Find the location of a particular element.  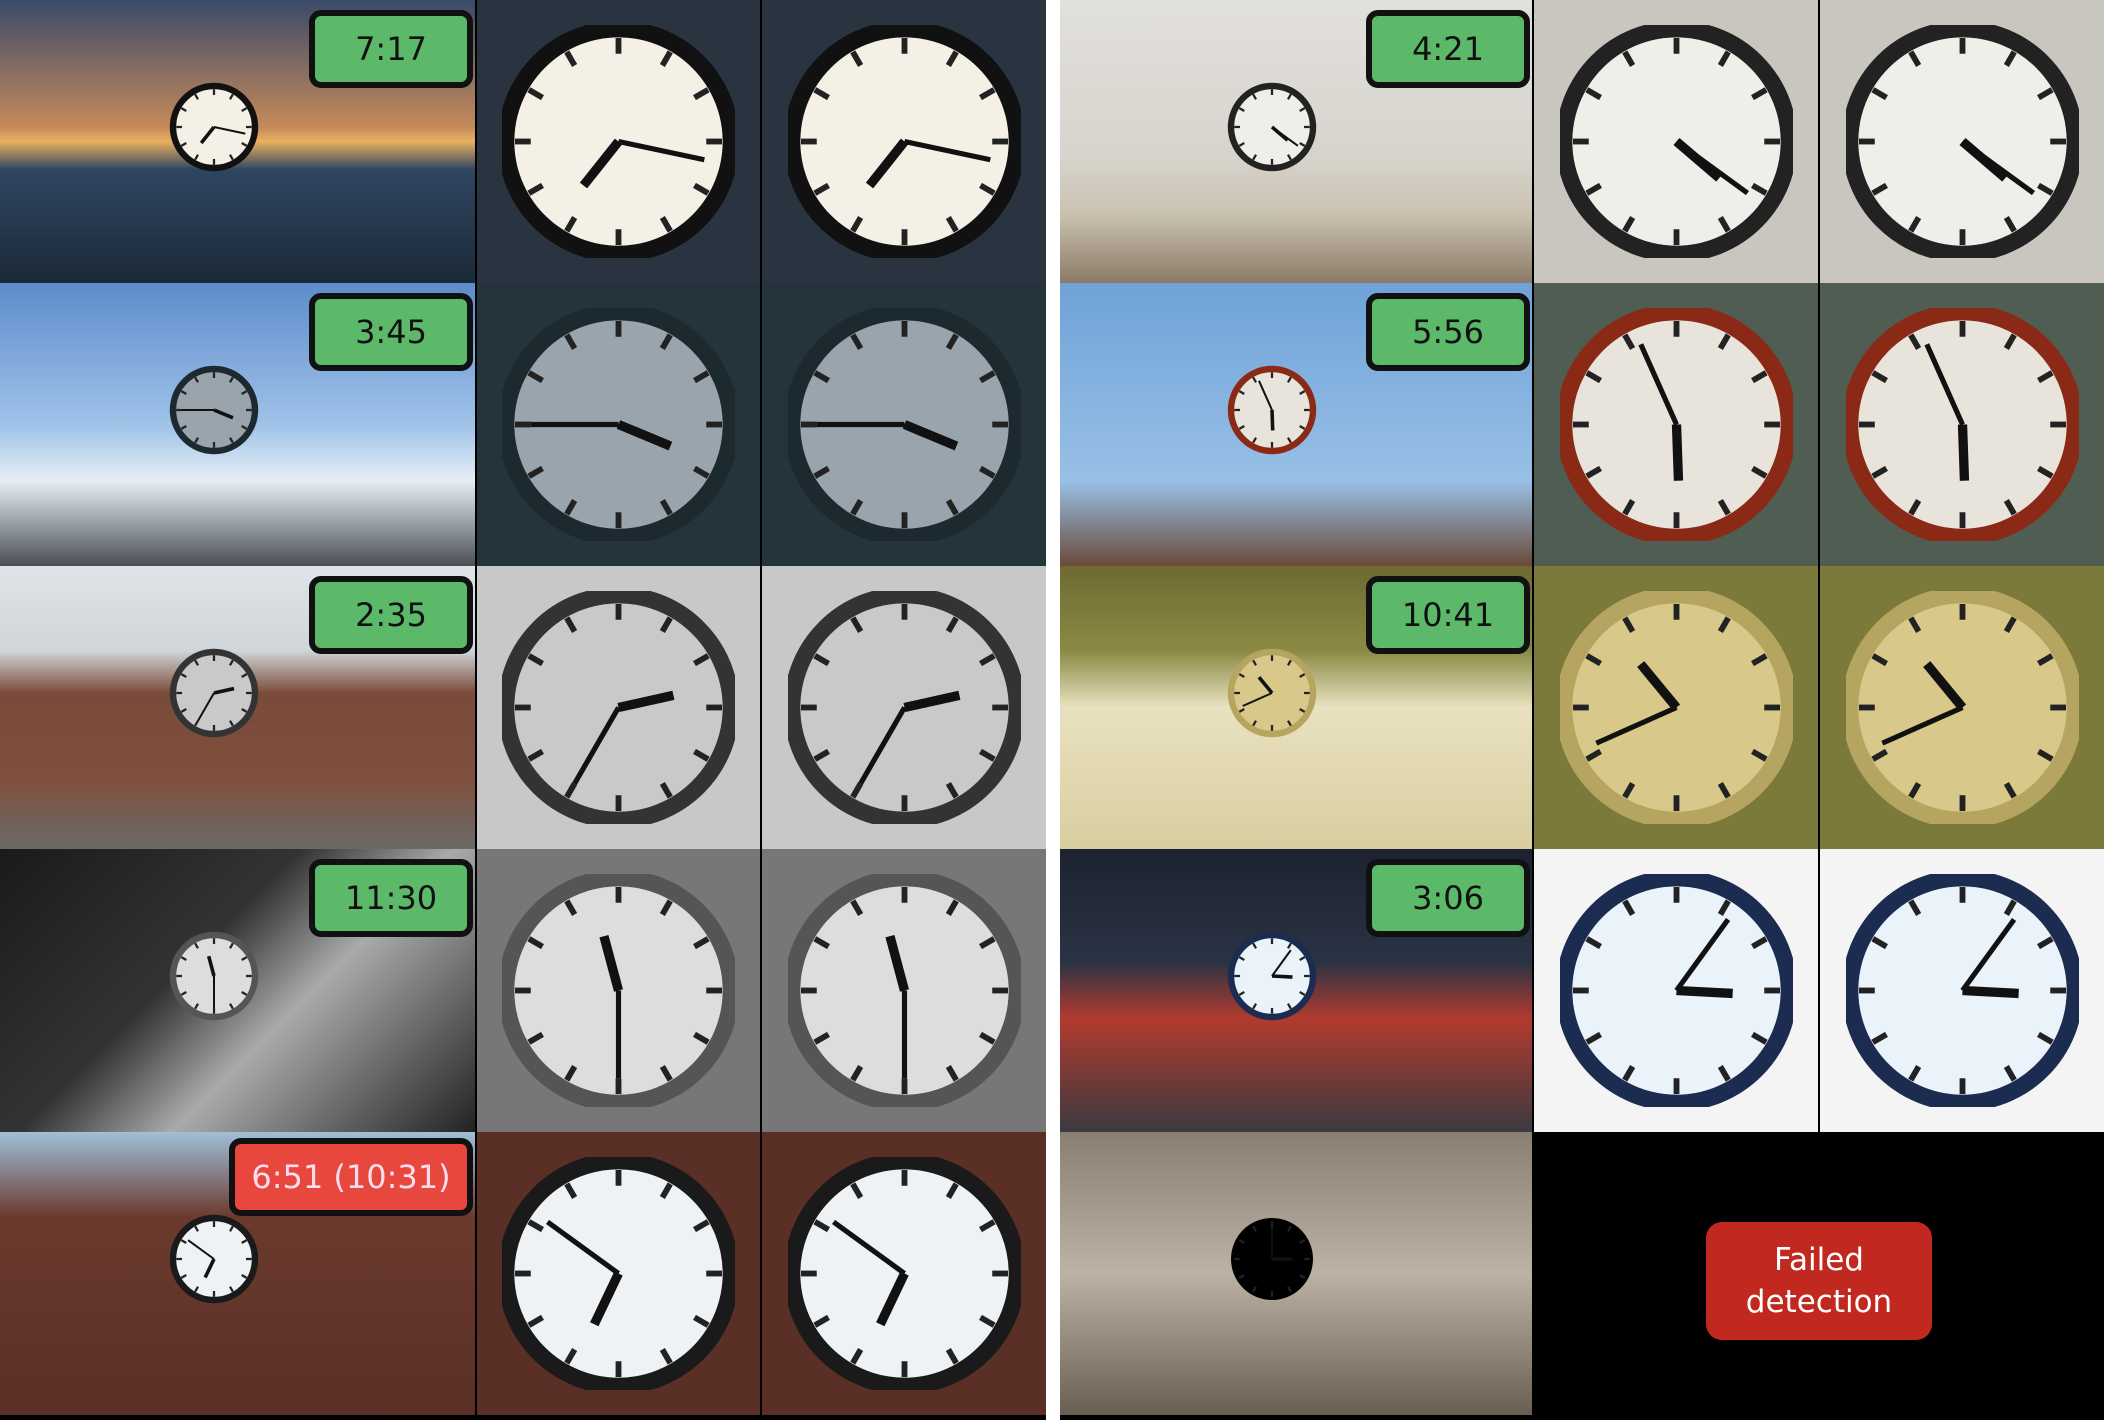

right-row4-crop-detected is located at coordinates (1676, 990).